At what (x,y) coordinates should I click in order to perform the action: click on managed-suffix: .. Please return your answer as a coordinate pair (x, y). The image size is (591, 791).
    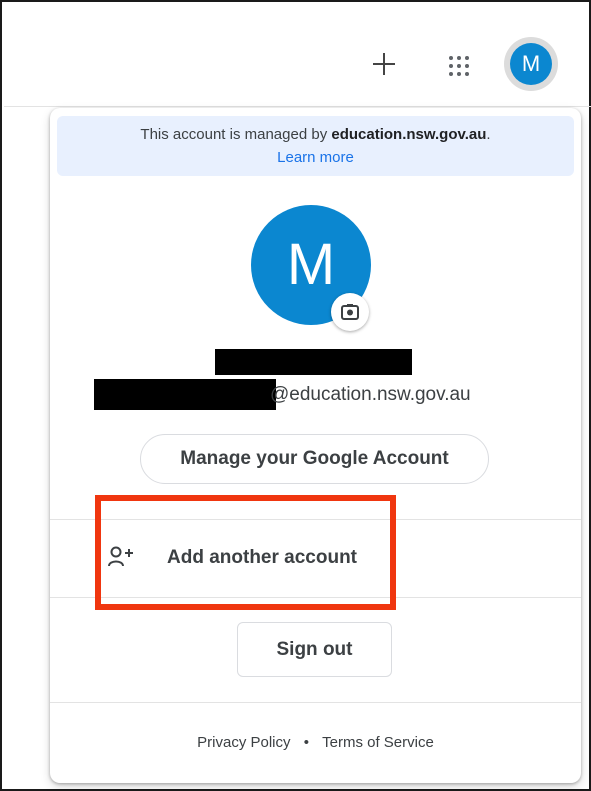
    Looking at the image, I should click on (488, 134).